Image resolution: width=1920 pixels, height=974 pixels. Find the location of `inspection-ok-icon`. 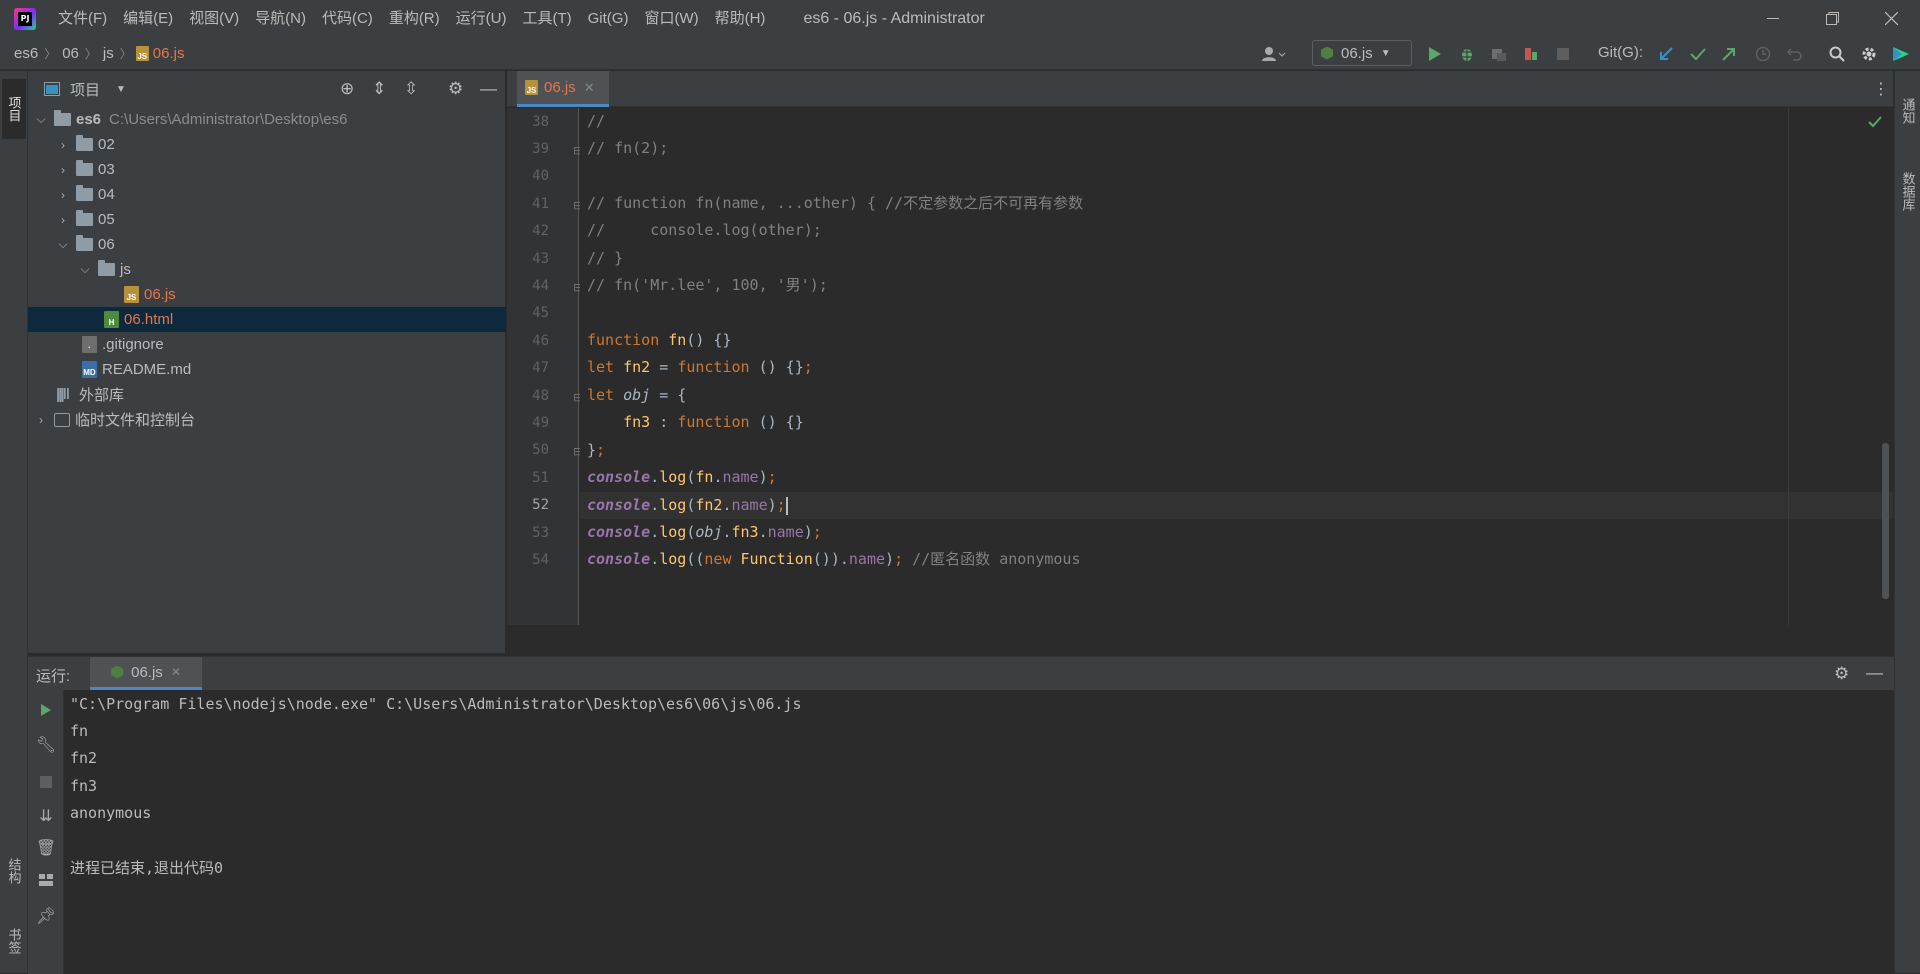

inspection-ok-icon is located at coordinates (1875, 122).